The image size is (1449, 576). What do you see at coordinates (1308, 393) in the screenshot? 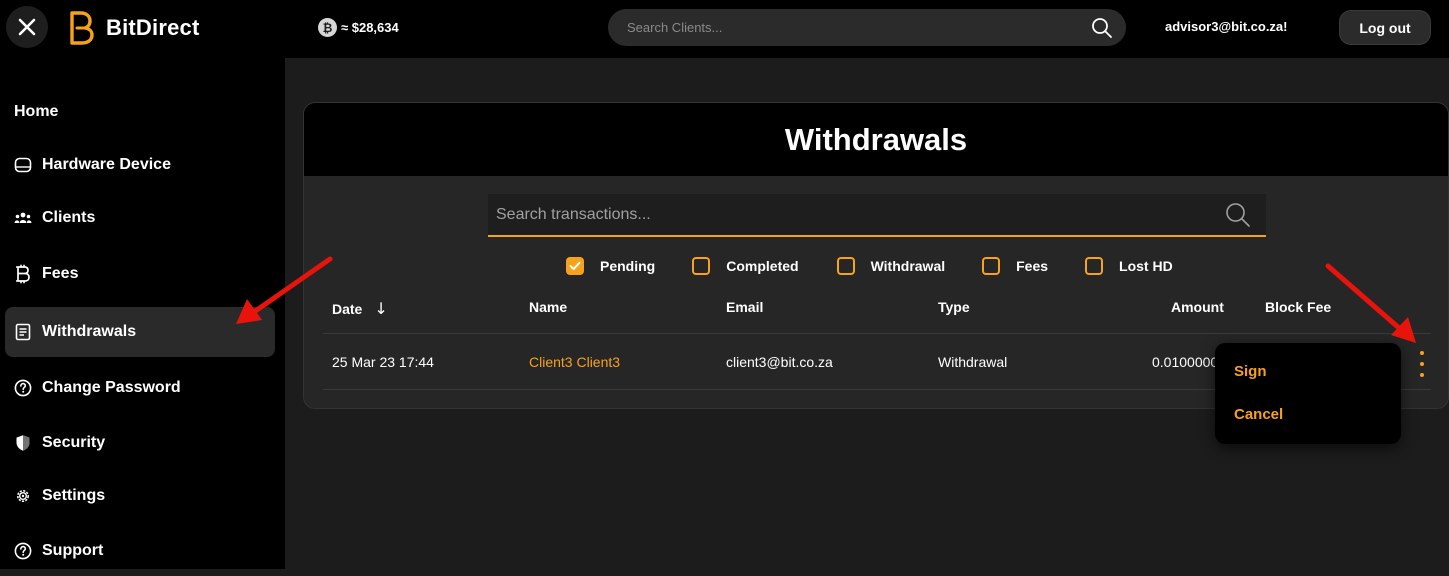
I see `row-actions-menu: Sign Cancel` at bounding box center [1308, 393].